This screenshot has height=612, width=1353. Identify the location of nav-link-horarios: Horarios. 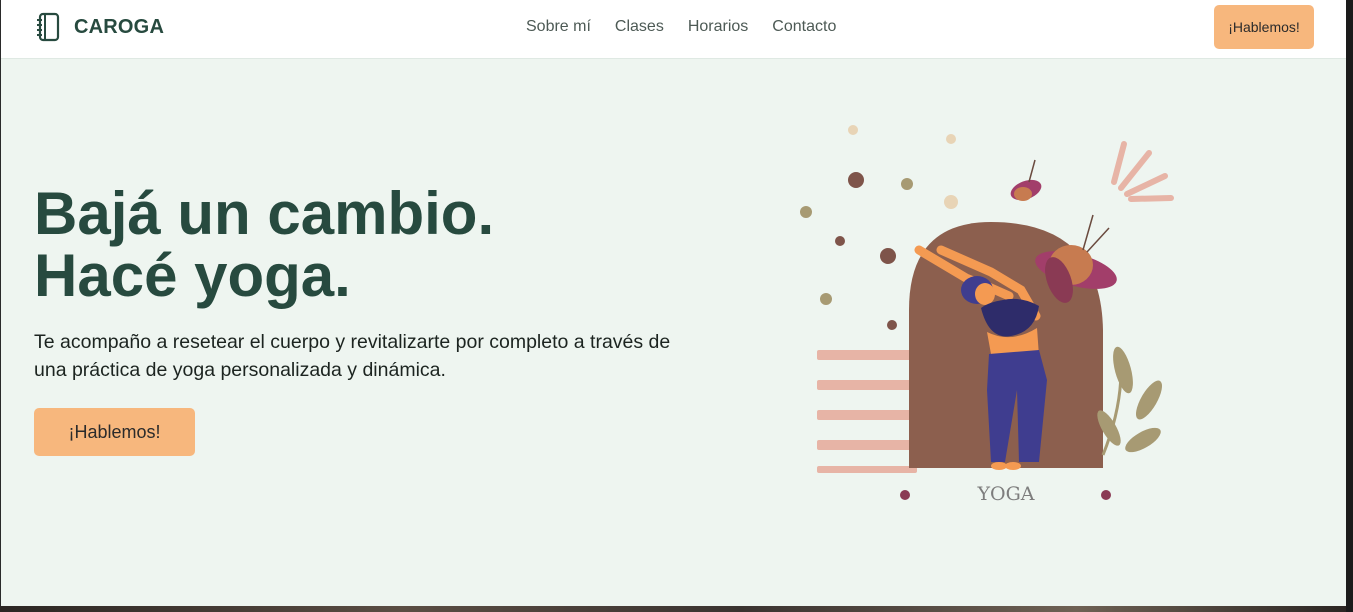
(718, 27).